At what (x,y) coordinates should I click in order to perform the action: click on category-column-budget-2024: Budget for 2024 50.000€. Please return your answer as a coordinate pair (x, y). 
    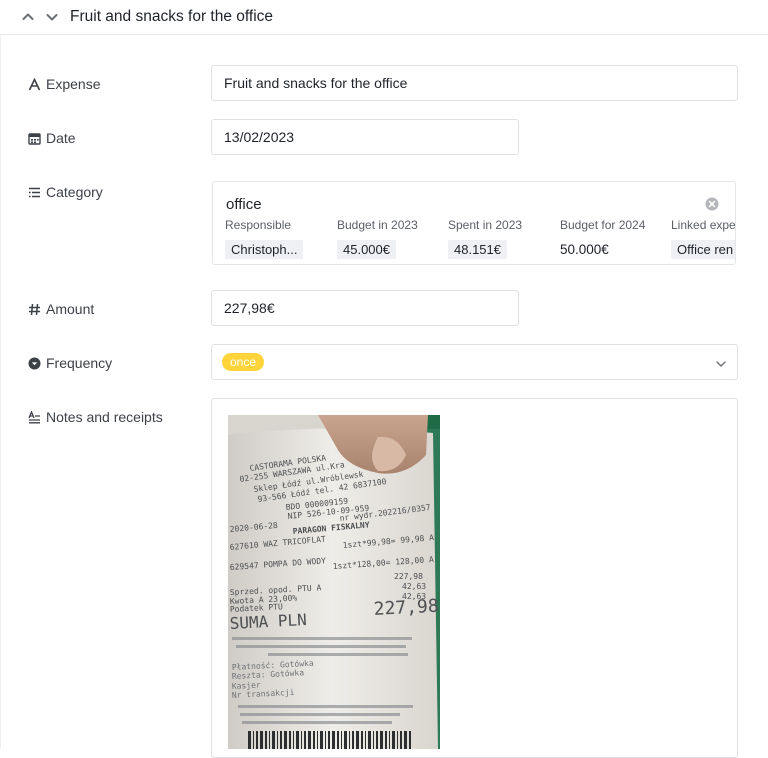
    Looking at the image, I should click on (602, 237).